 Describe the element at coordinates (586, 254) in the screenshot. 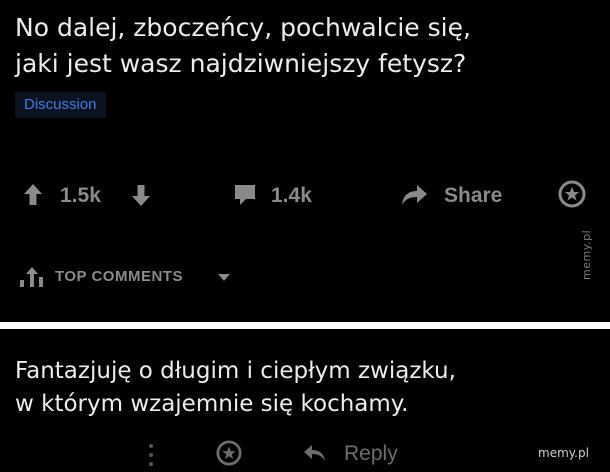

I see `watermark-side: memy.pl` at that location.